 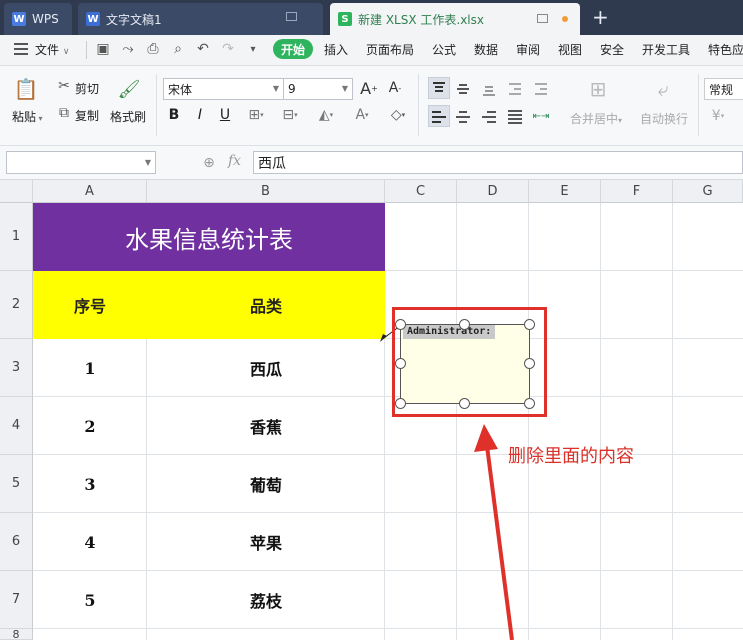 I want to click on resize-handle-n, so click(x=464, y=324).